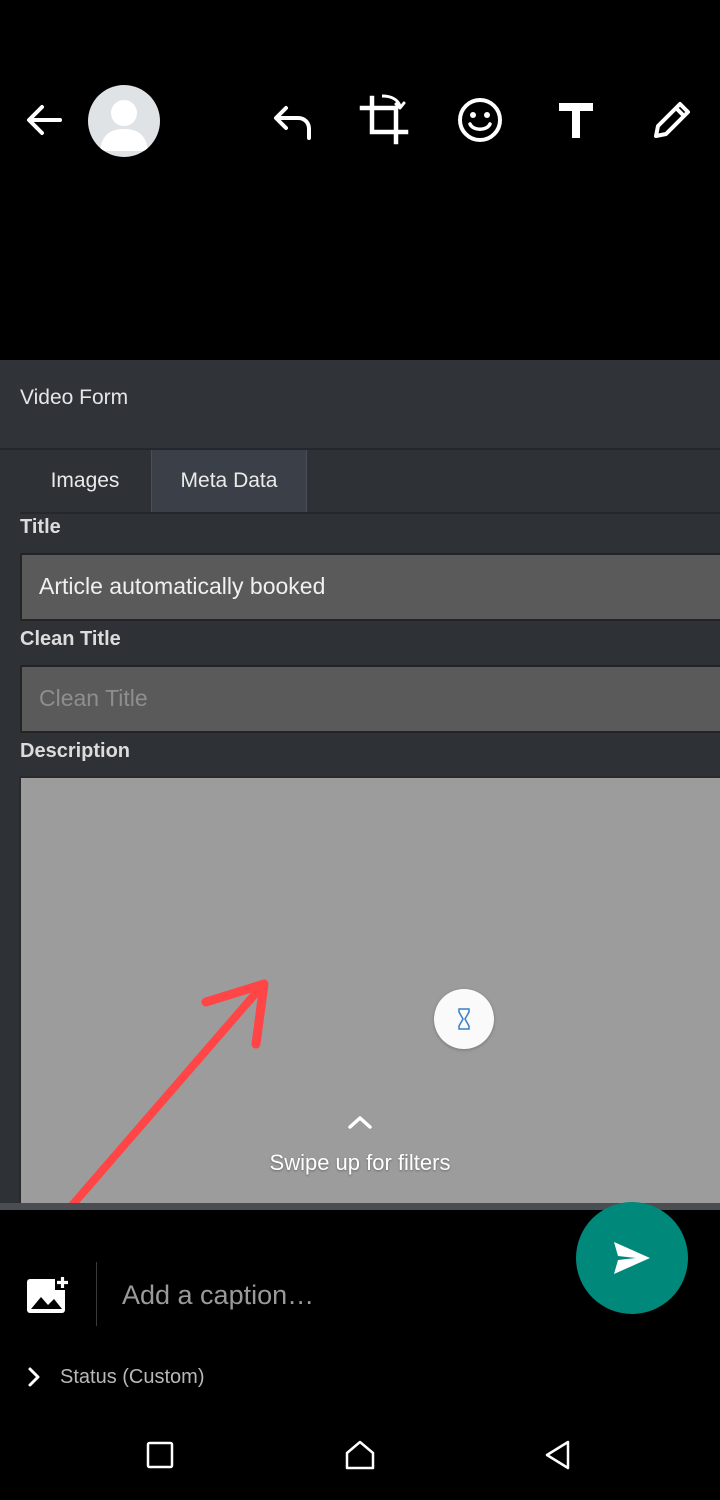  I want to click on undo-button, so click(292, 120).